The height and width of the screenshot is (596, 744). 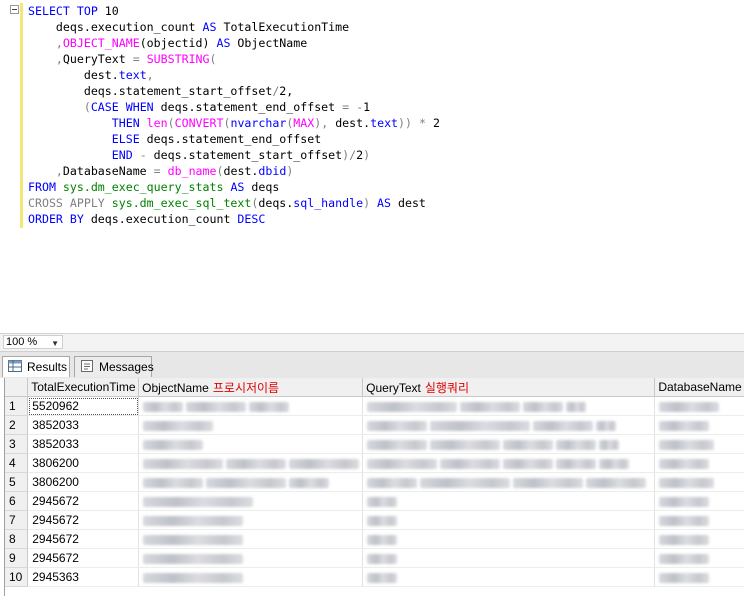 What do you see at coordinates (17, 425) in the screenshot?
I see `row-number: 2` at bounding box center [17, 425].